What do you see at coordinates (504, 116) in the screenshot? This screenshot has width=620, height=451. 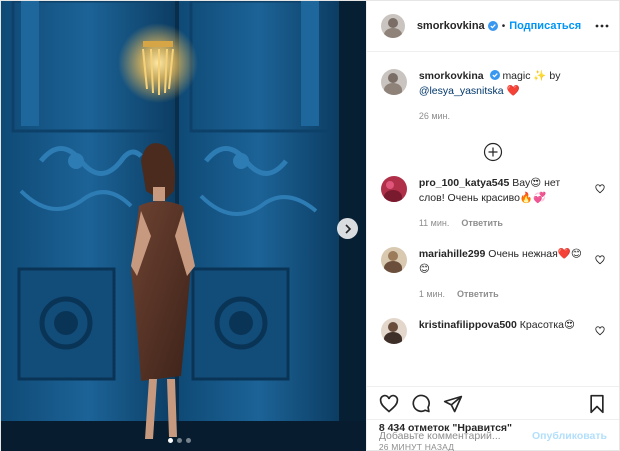 I see `caption-meta: 26 мин.` at bounding box center [504, 116].